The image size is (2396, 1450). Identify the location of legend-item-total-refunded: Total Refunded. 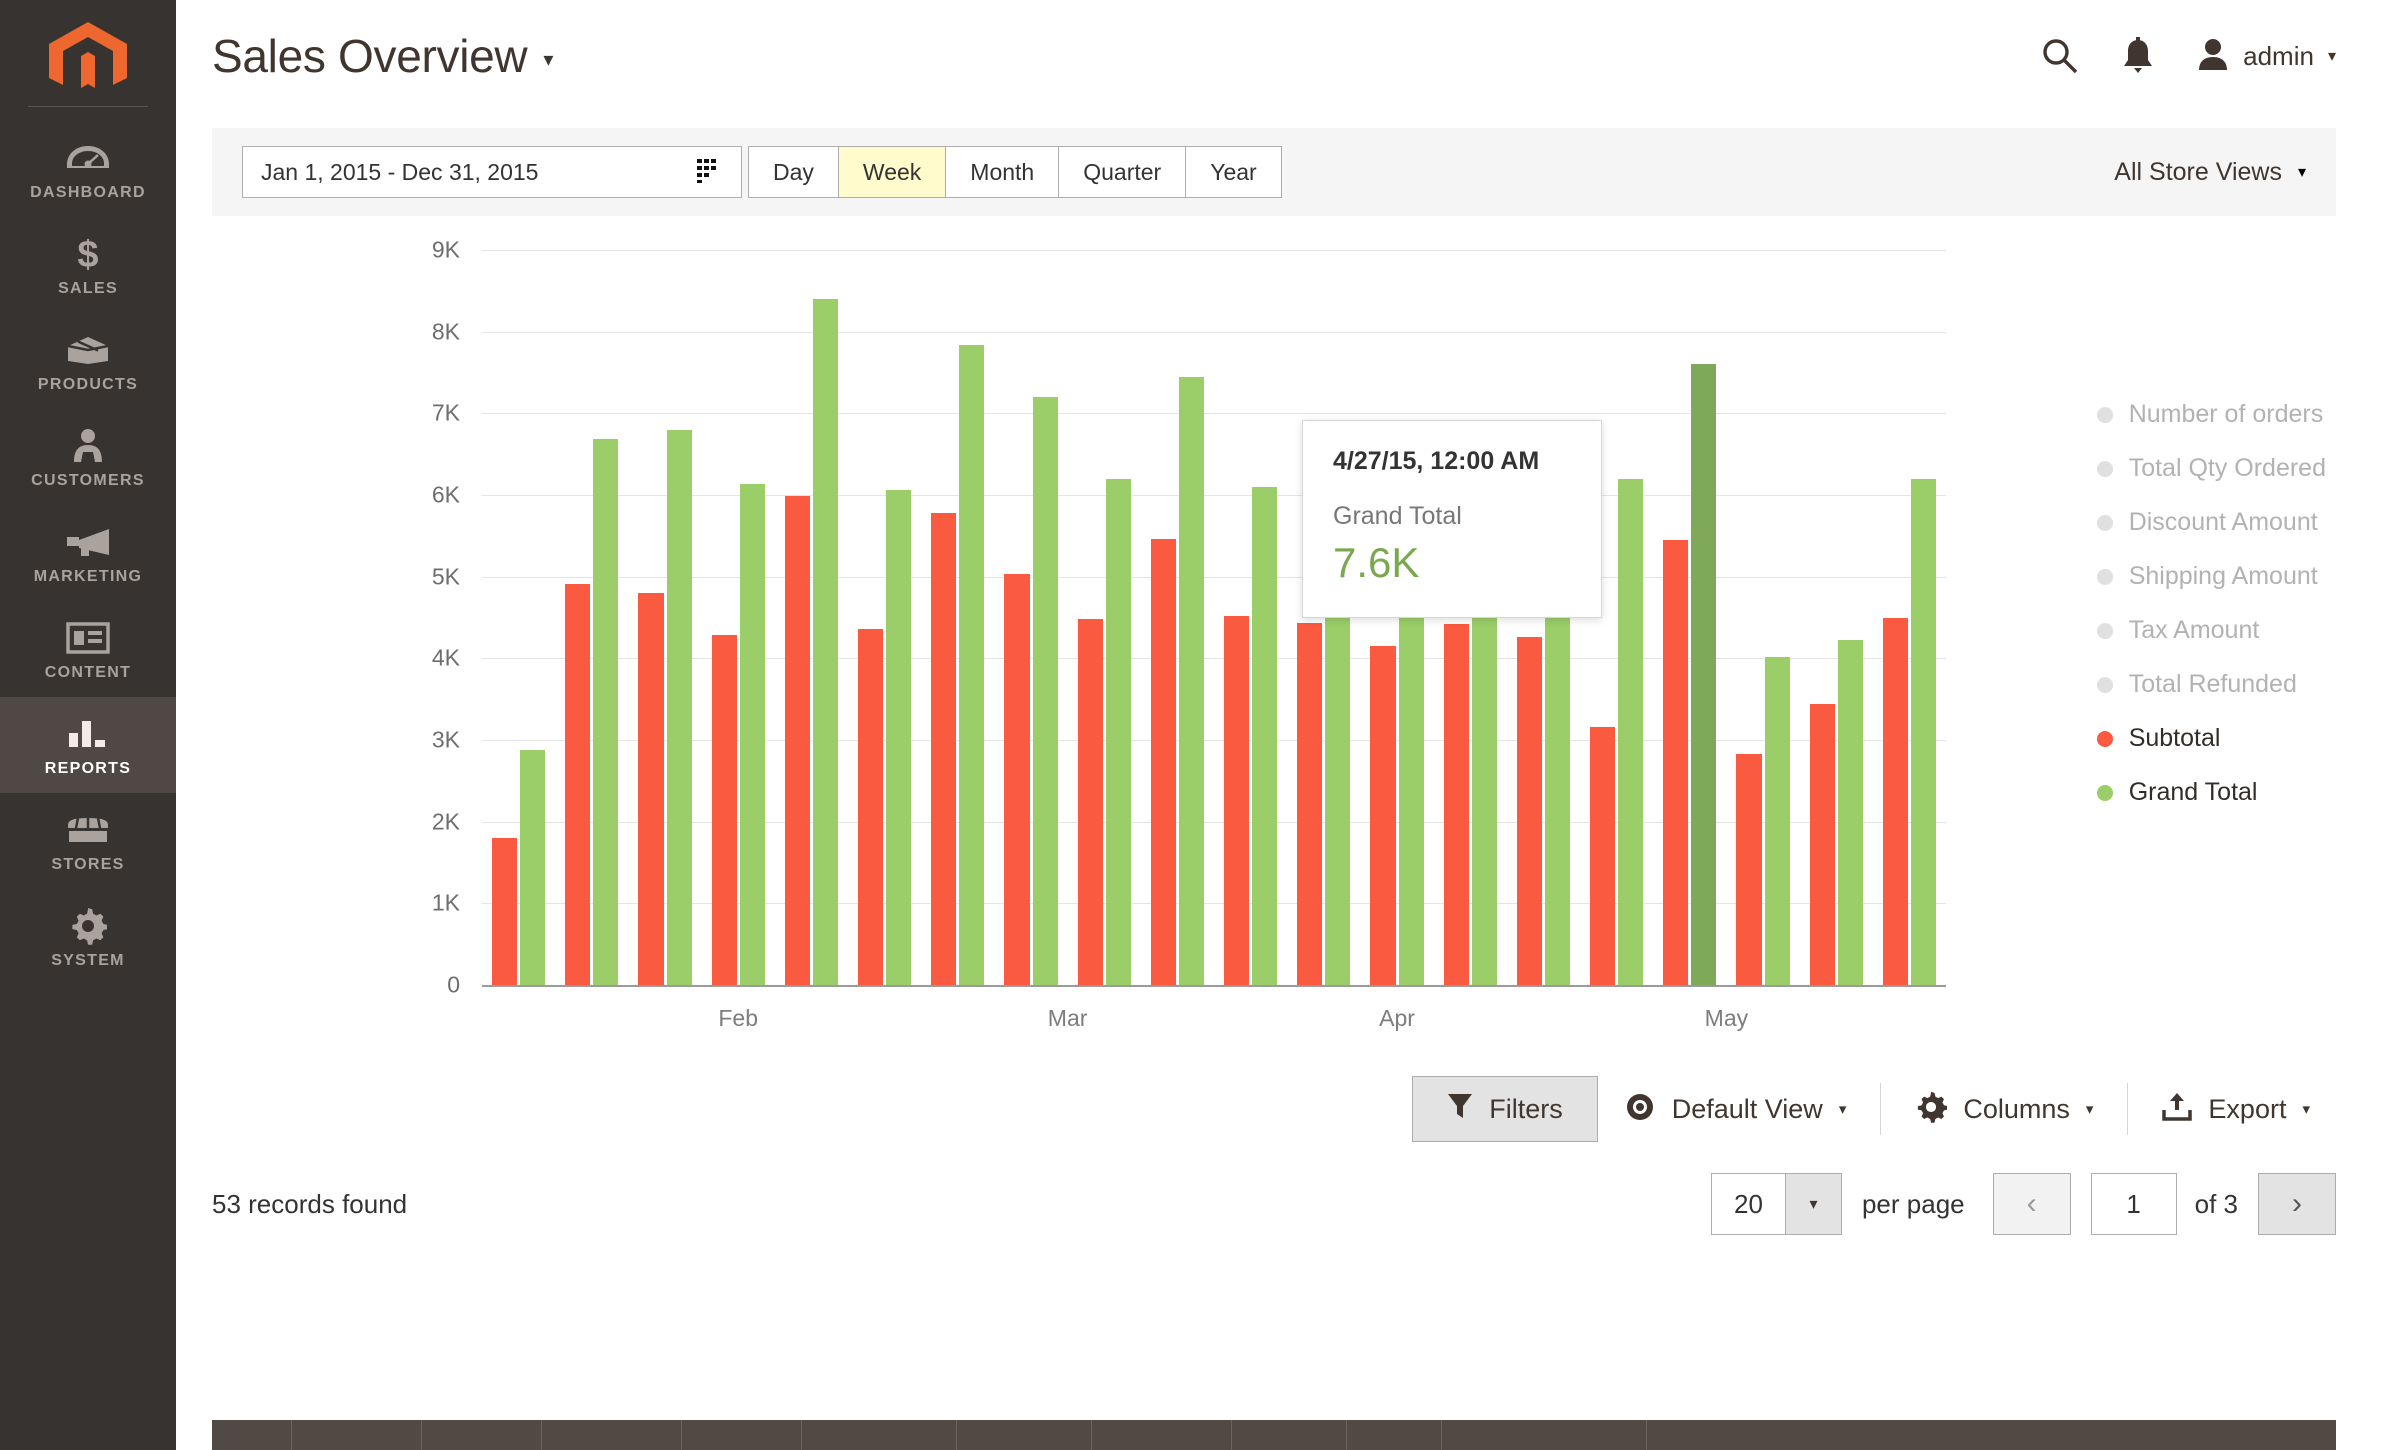
(2211, 684).